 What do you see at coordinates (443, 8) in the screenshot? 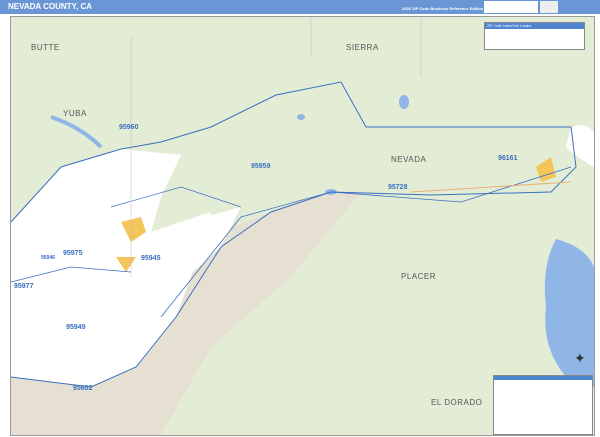
I see `map-subtitle: 2026 ZIP Code Business Reference Edition` at bounding box center [443, 8].